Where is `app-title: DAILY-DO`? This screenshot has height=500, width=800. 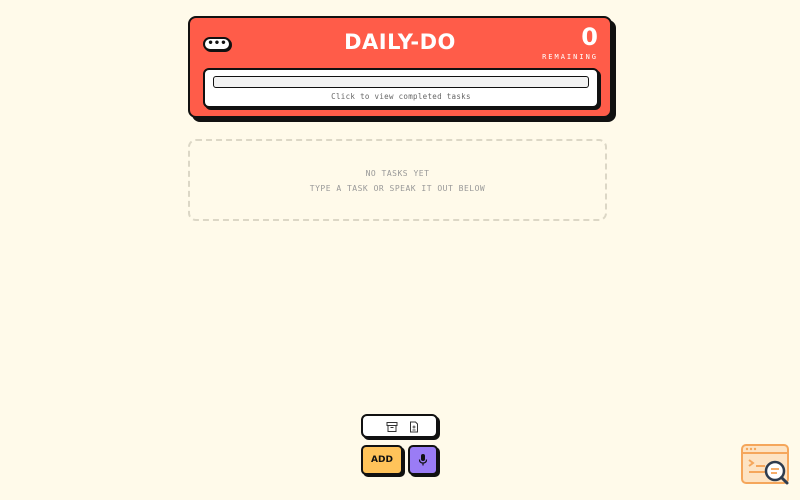 app-title: DAILY-DO is located at coordinates (400, 42).